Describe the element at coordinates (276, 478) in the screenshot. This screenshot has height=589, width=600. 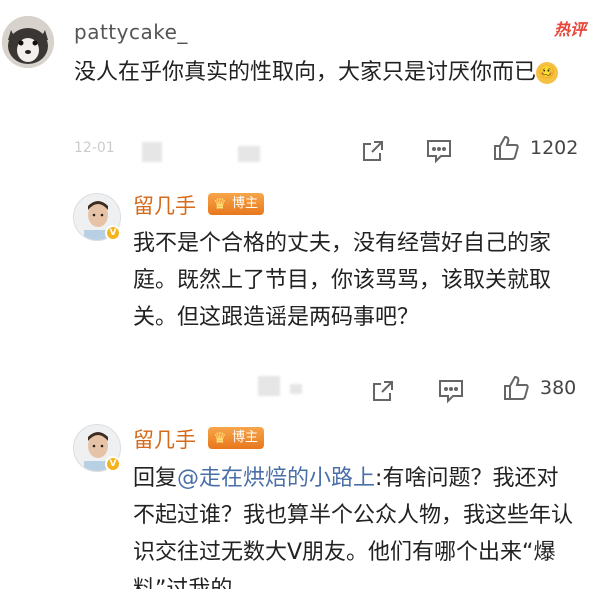
I see `mention-link: @走在烘焙的小路上` at that location.